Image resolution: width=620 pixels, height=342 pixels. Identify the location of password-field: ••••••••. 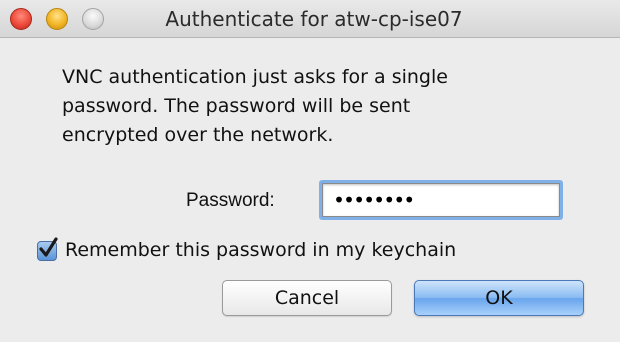
(441, 200).